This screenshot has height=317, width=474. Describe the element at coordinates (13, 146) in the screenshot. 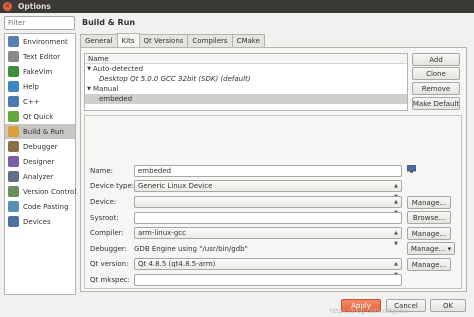

I see `debugger-icon` at that location.